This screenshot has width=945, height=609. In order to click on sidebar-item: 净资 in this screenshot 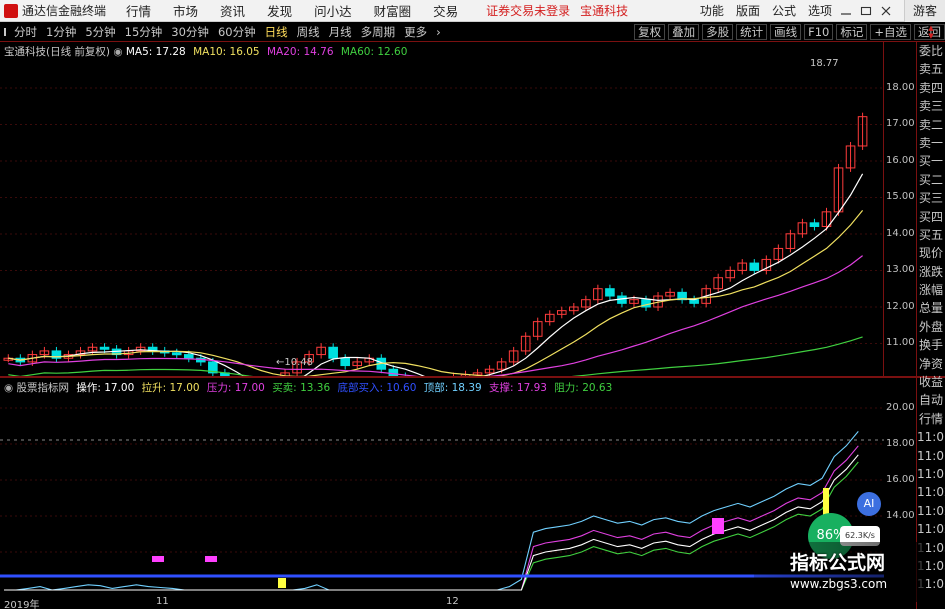, I will do `click(931, 364)`.